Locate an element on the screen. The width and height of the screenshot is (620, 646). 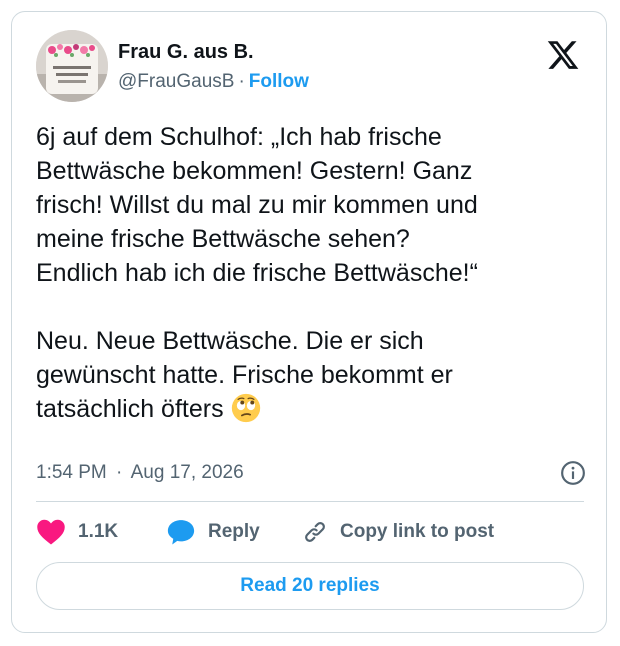
action-bar: 1.1K Reply Copy link to post is located at coordinates (265, 532).